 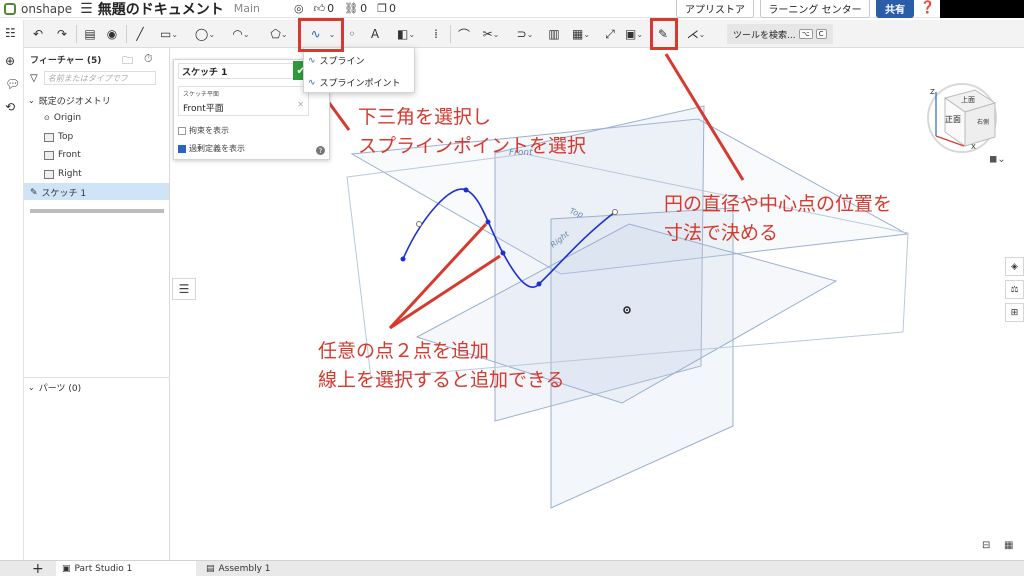 I want to click on trim-tool-icon: ✂ ⌄, so click(x=491, y=34).